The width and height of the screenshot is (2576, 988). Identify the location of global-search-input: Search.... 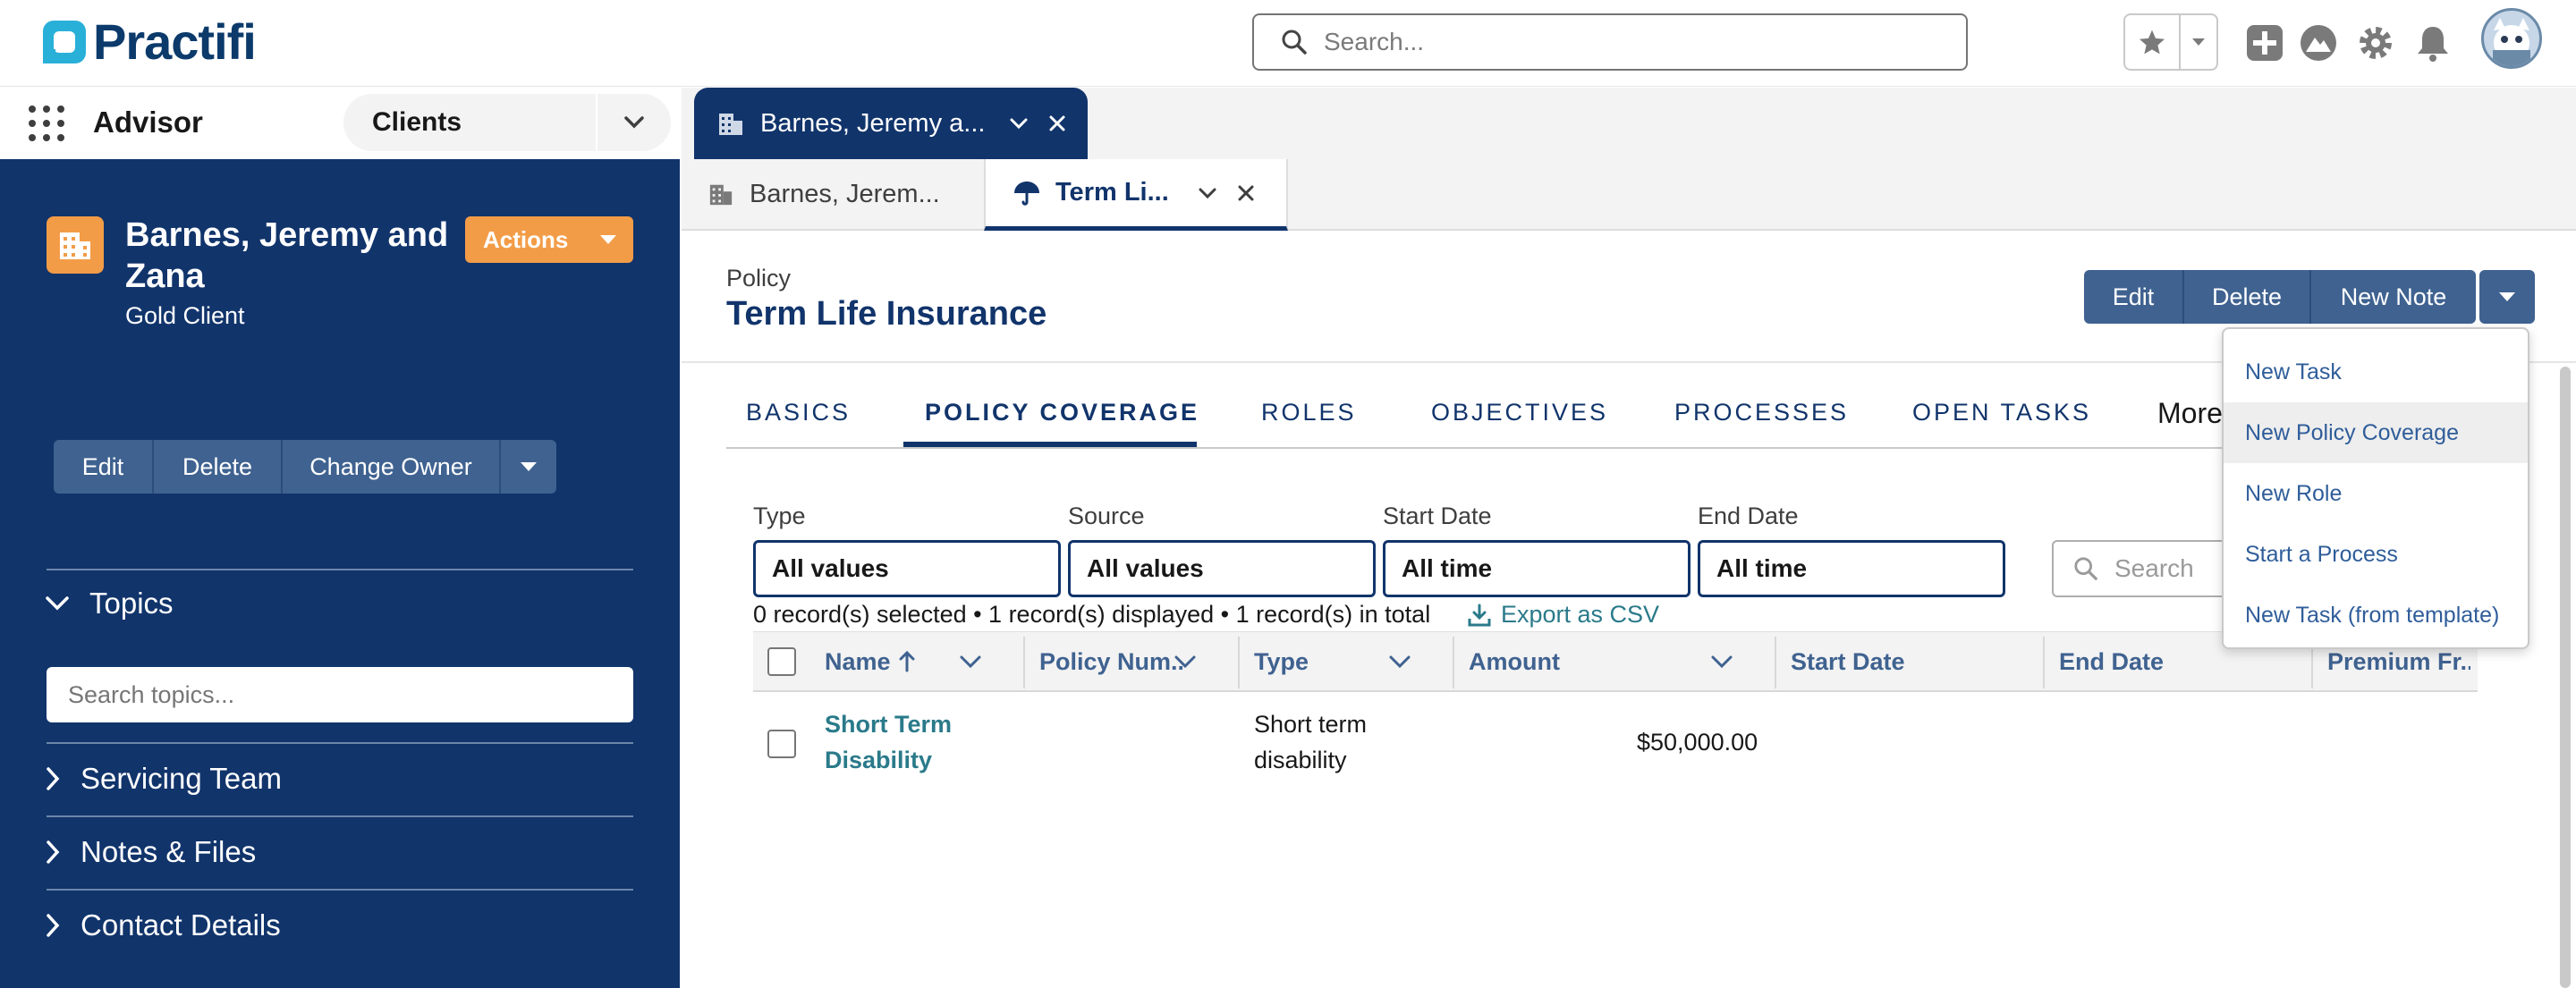
(1610, 42).